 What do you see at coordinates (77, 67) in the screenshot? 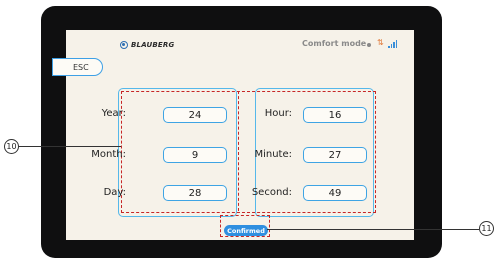
I see `esc-button: ESC` at bounding box center [77, 67].